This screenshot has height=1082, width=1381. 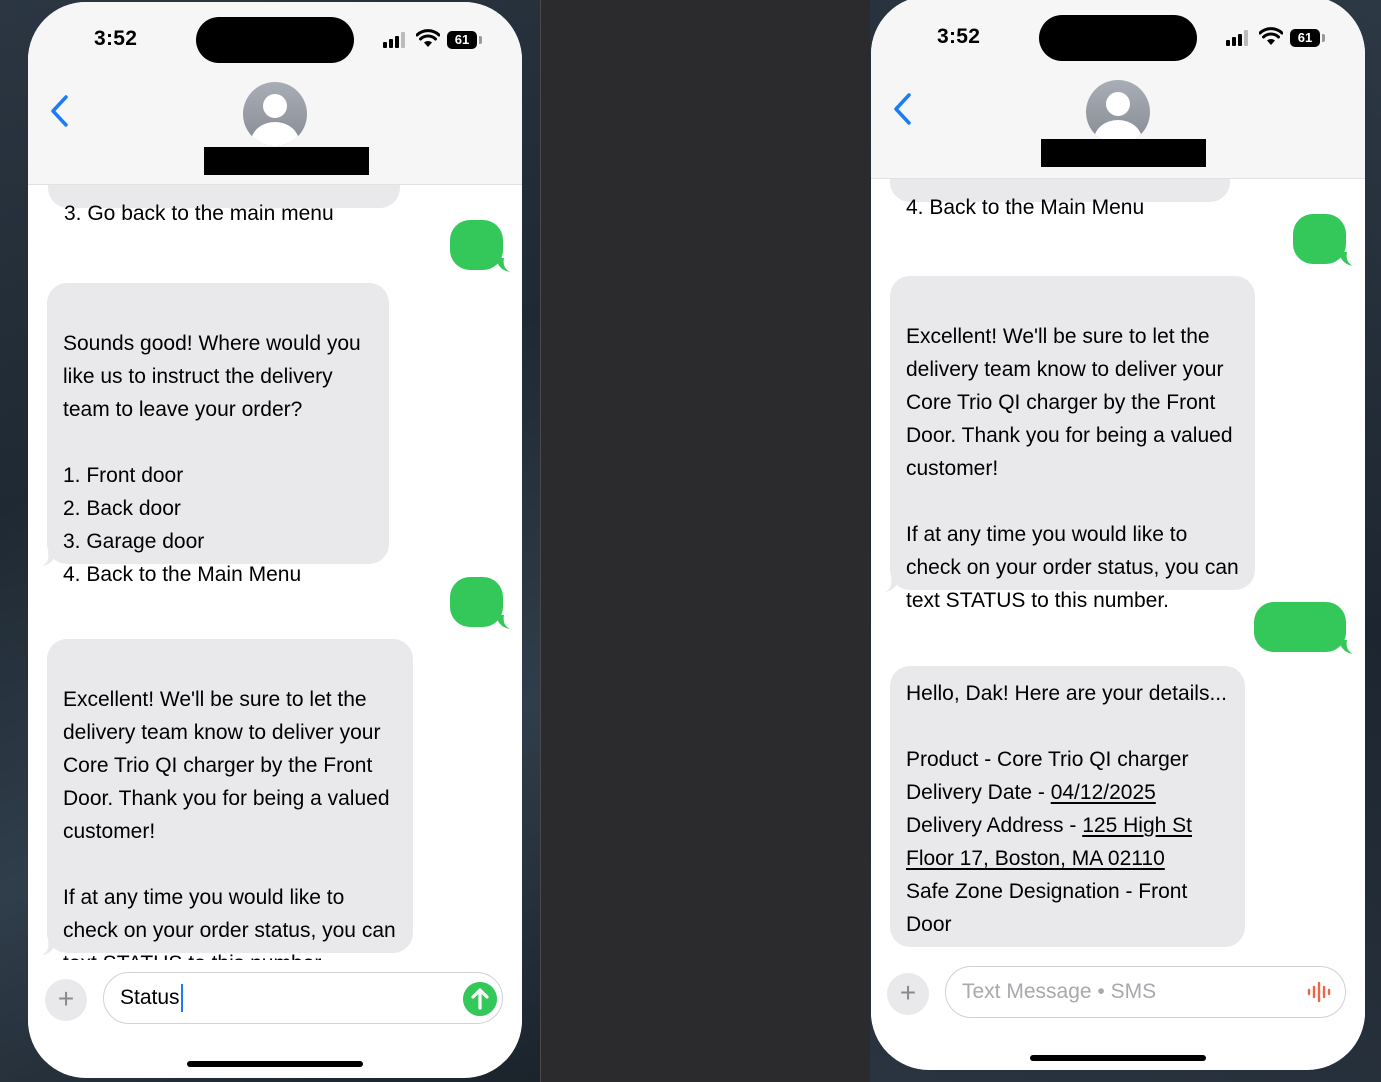 What do you see at coordinates (275, 134) in the screenshot?
I see `avatar-body-icon` at bounding box center [275, 134].